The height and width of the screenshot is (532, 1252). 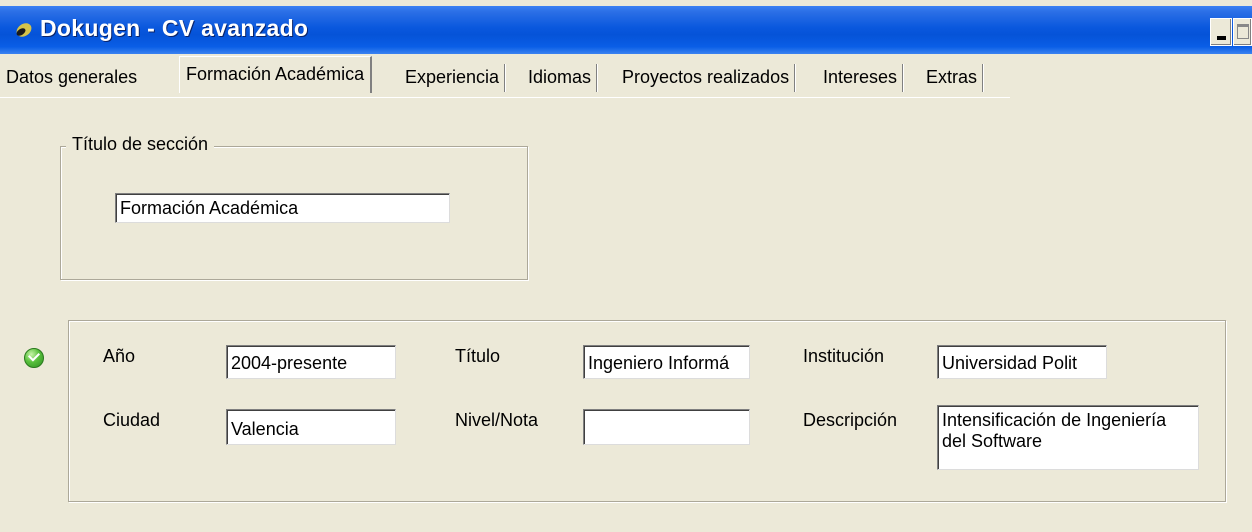 I want to click on tab-label: Formación Académica, so click(x=275, y=74).